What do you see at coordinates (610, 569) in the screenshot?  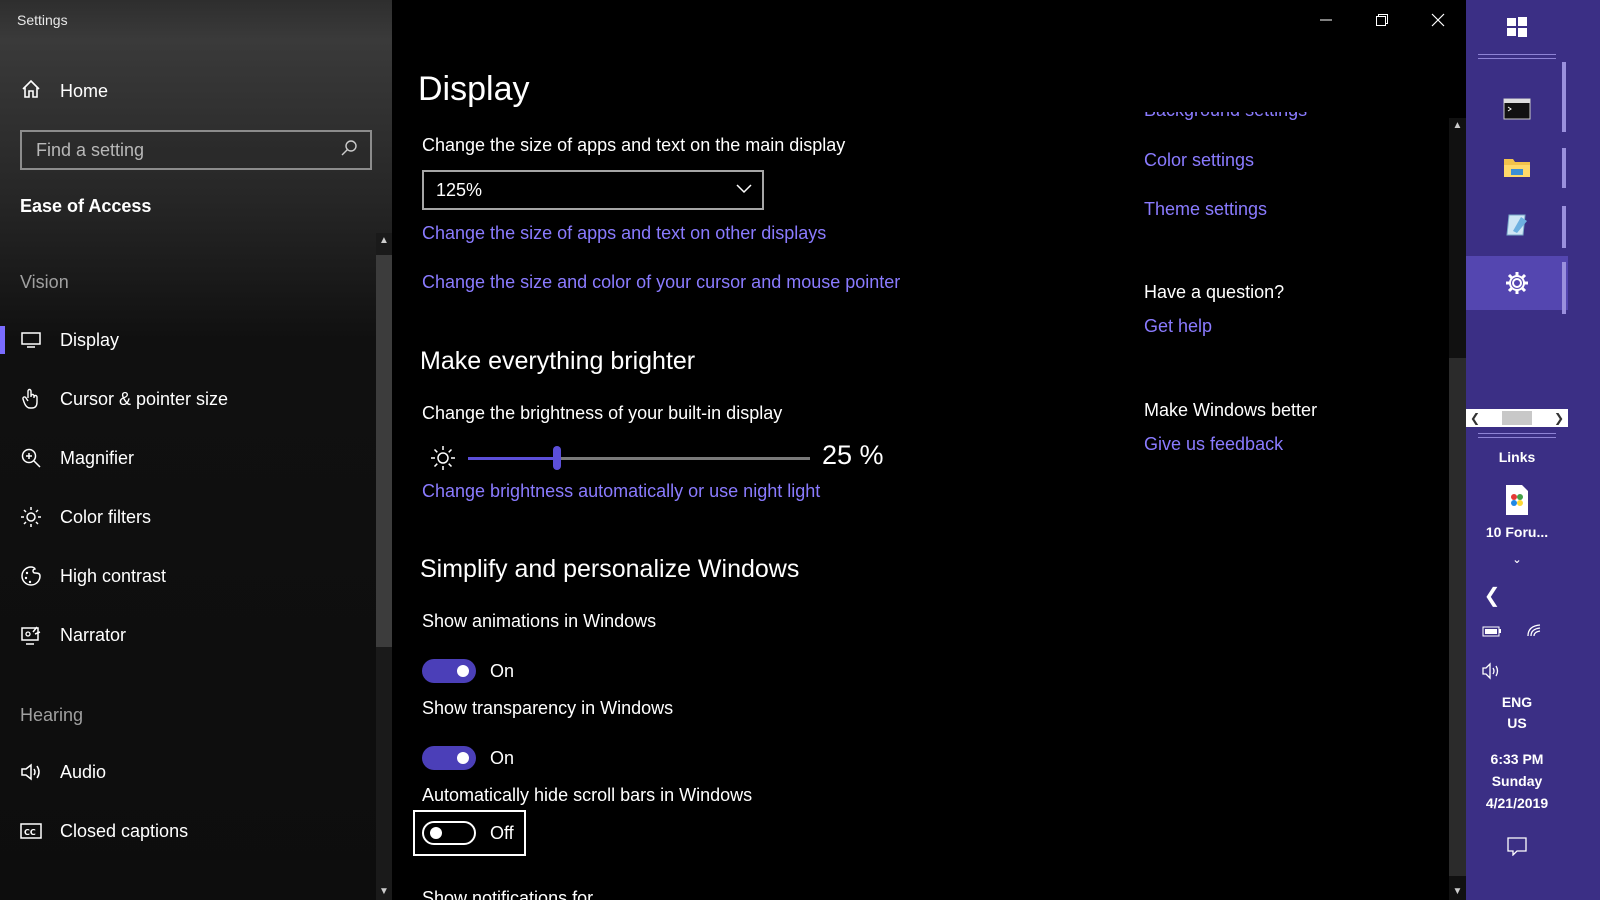 I see `simplify-heading: Simplify and personalize Windows` at bounding box center [610, 569].